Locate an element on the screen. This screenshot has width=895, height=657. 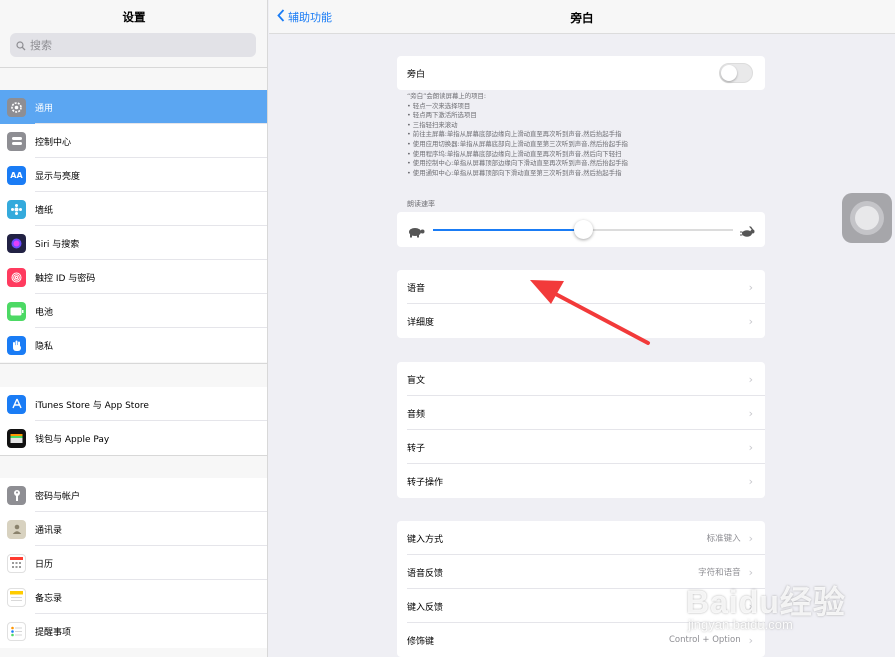
sidebar-item-app-store: iTunes Store 与 App Store is located at coordinates (133, 404).